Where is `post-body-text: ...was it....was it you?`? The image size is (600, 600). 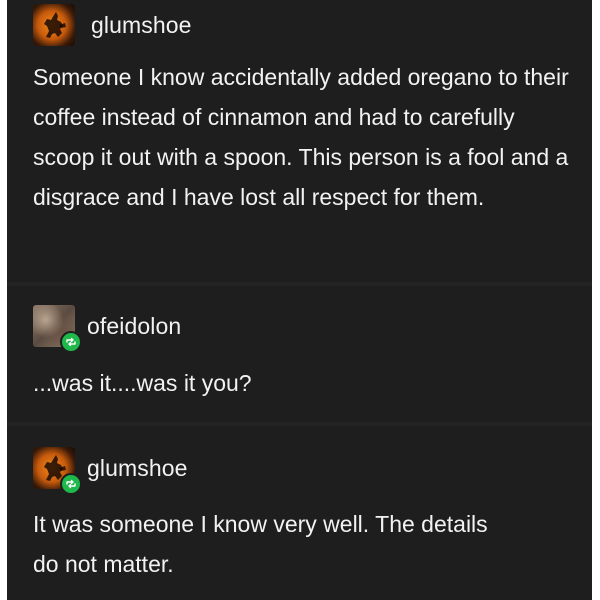
post-body-text: ...was it....was it you? is located at coordinates (142, 383).